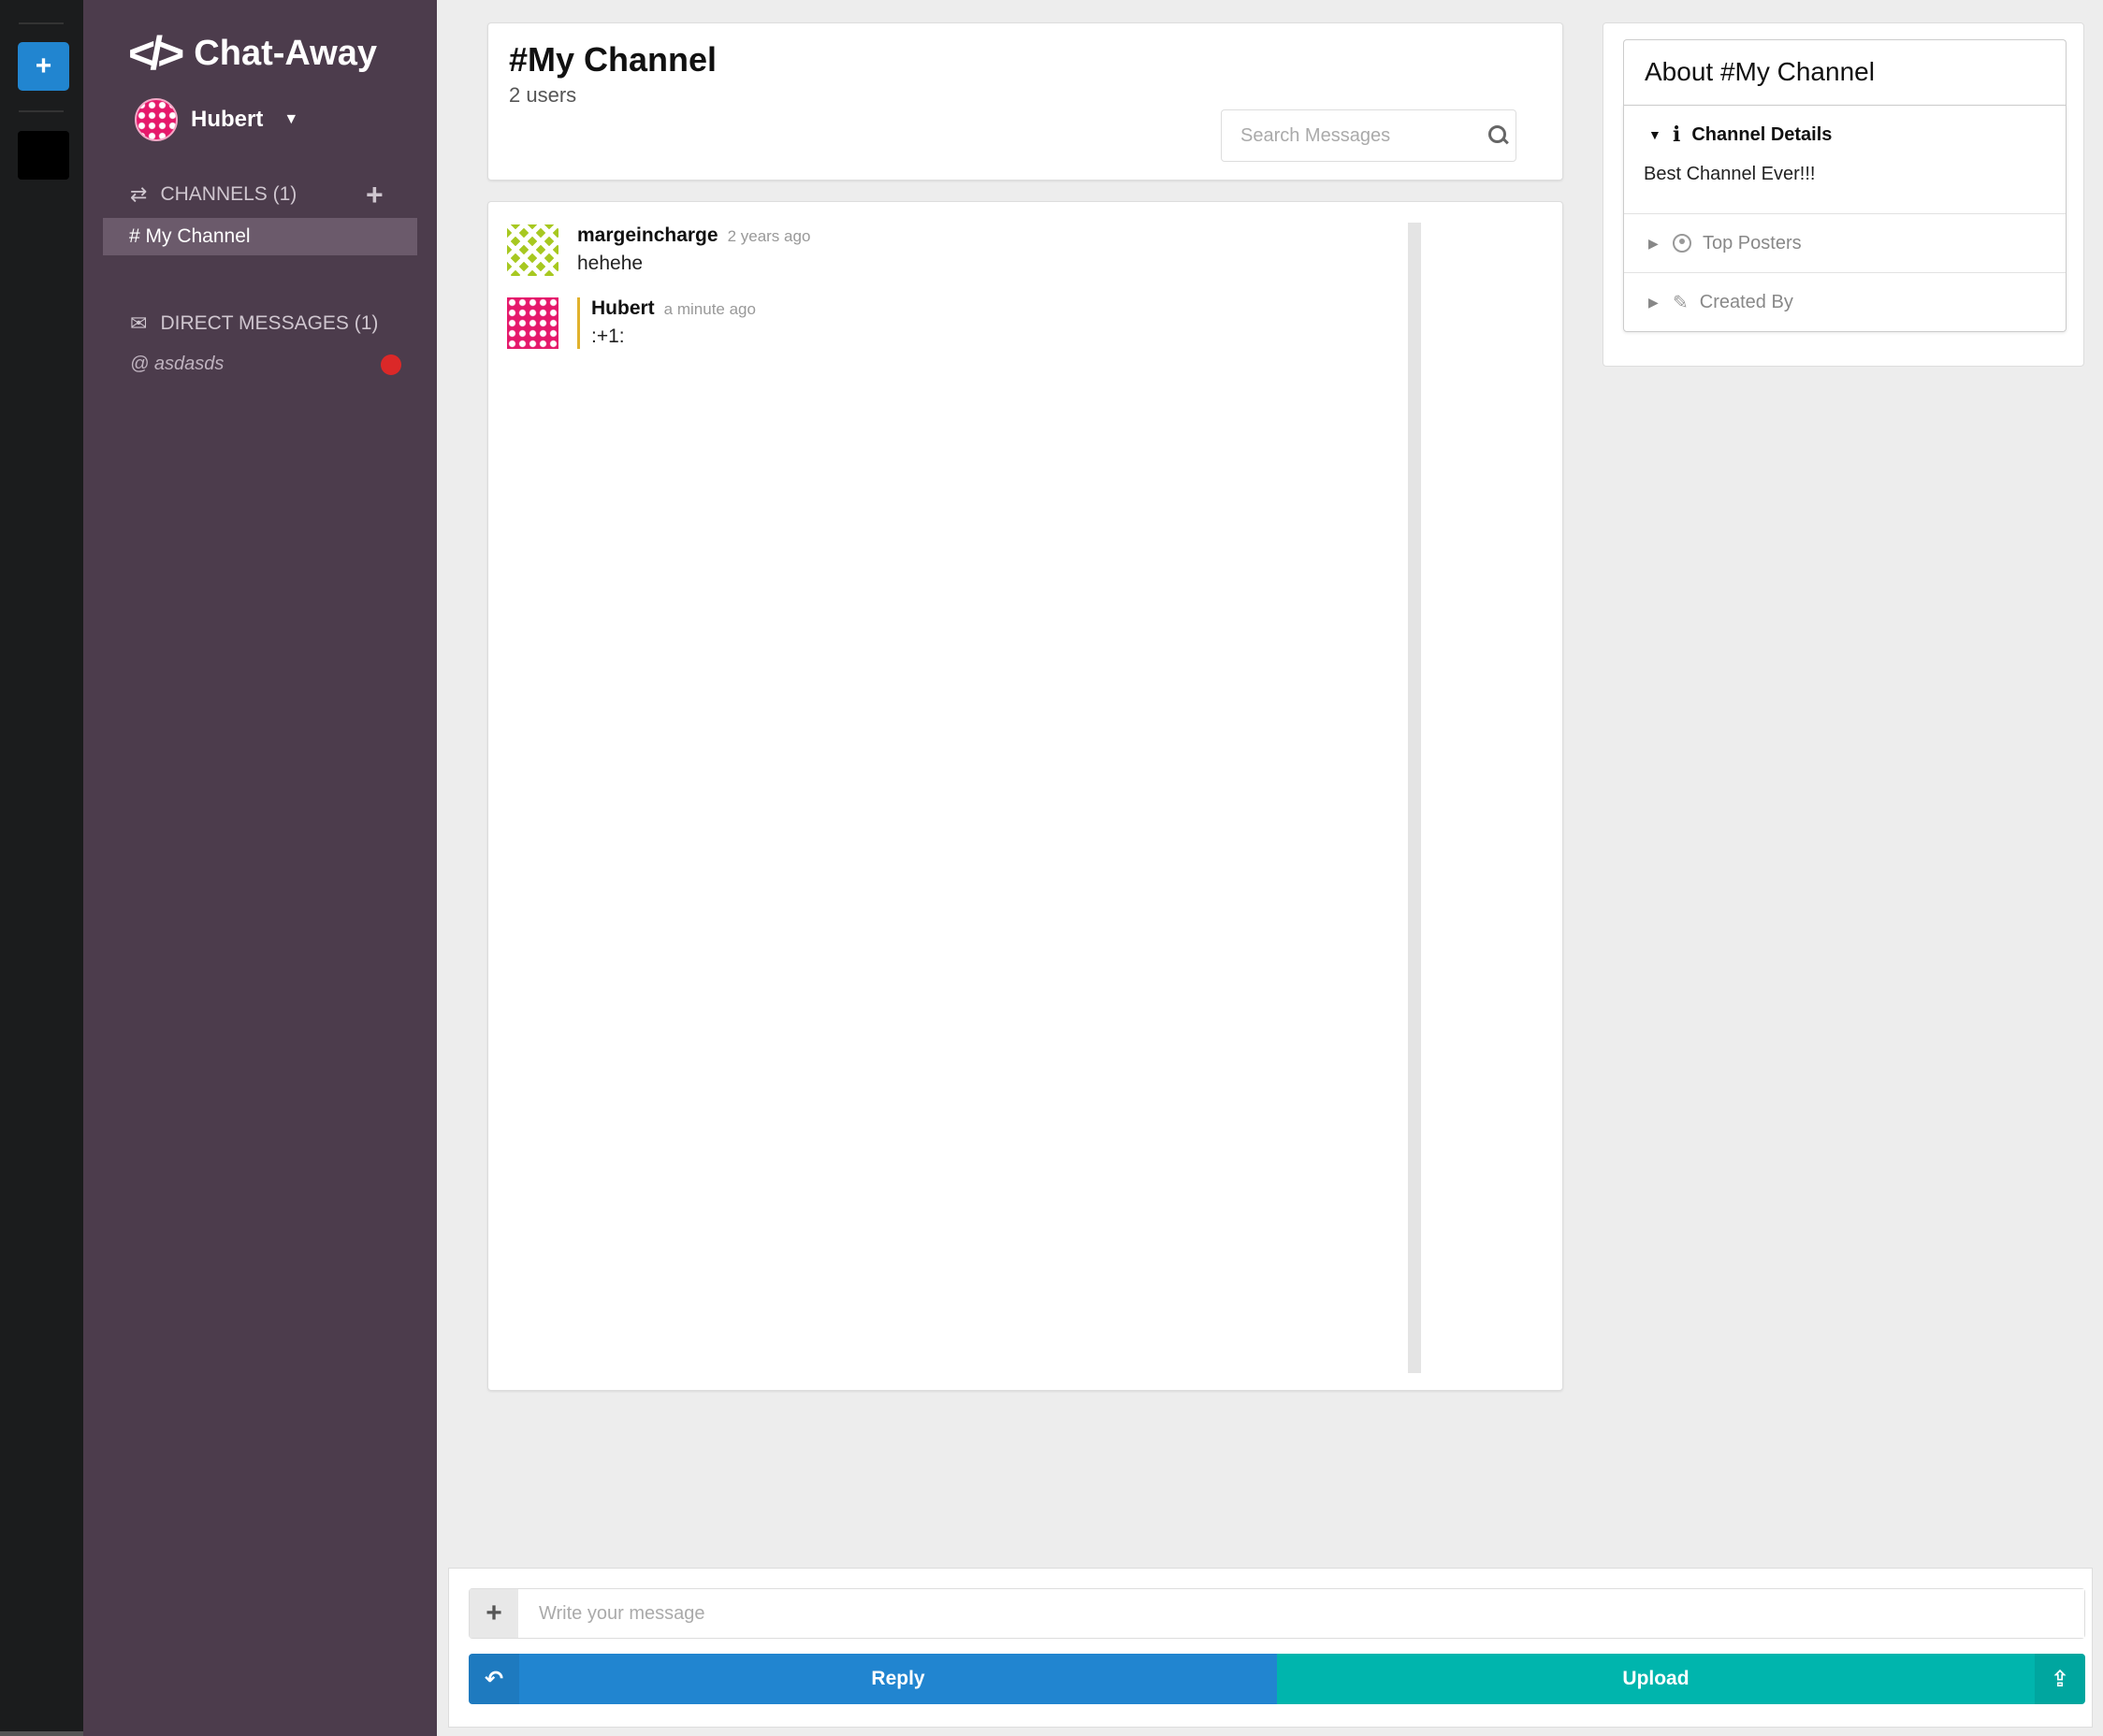  What do you see at coordinates (285, 53) in the screenshot?
I see `brand-name: Chat-Away` at bounding box center [285, 53].